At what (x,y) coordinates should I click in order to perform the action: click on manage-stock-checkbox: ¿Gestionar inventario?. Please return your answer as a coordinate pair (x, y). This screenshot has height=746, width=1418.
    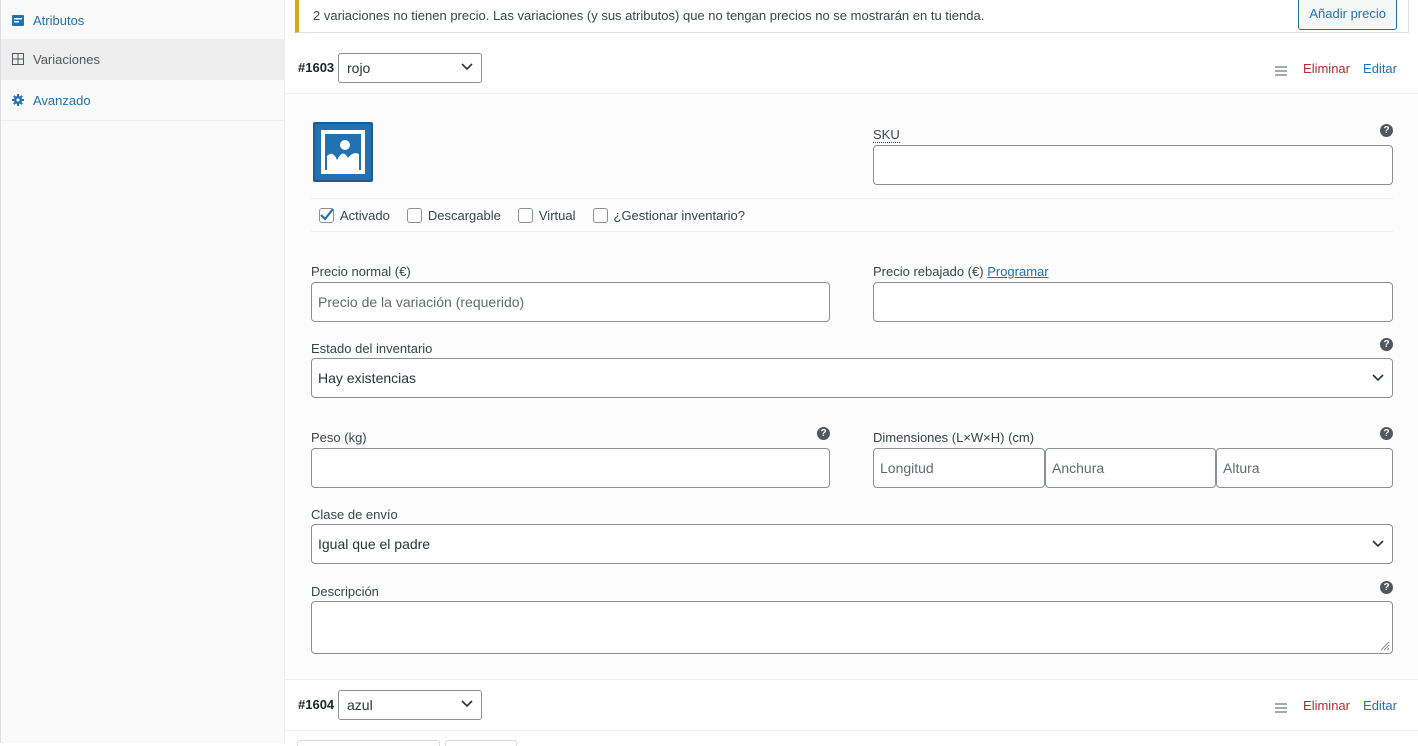
    Looking at the image, I should click on (669, 215).